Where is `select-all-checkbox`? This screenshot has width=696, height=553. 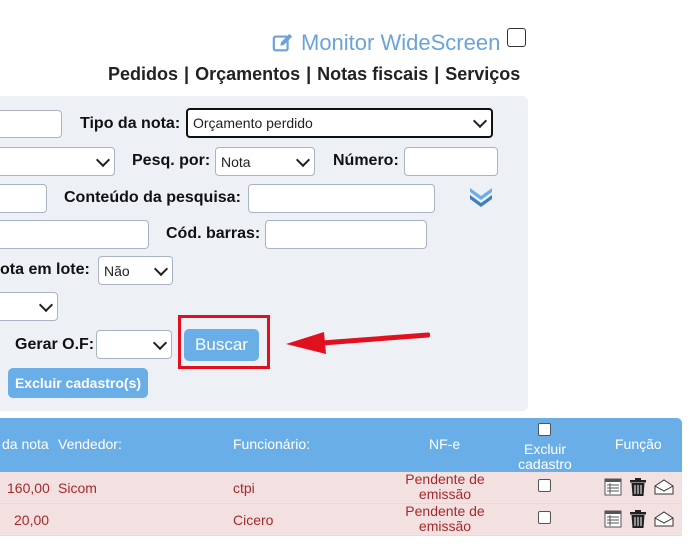
select-all-checkbox is located at coordinates (544, 429).